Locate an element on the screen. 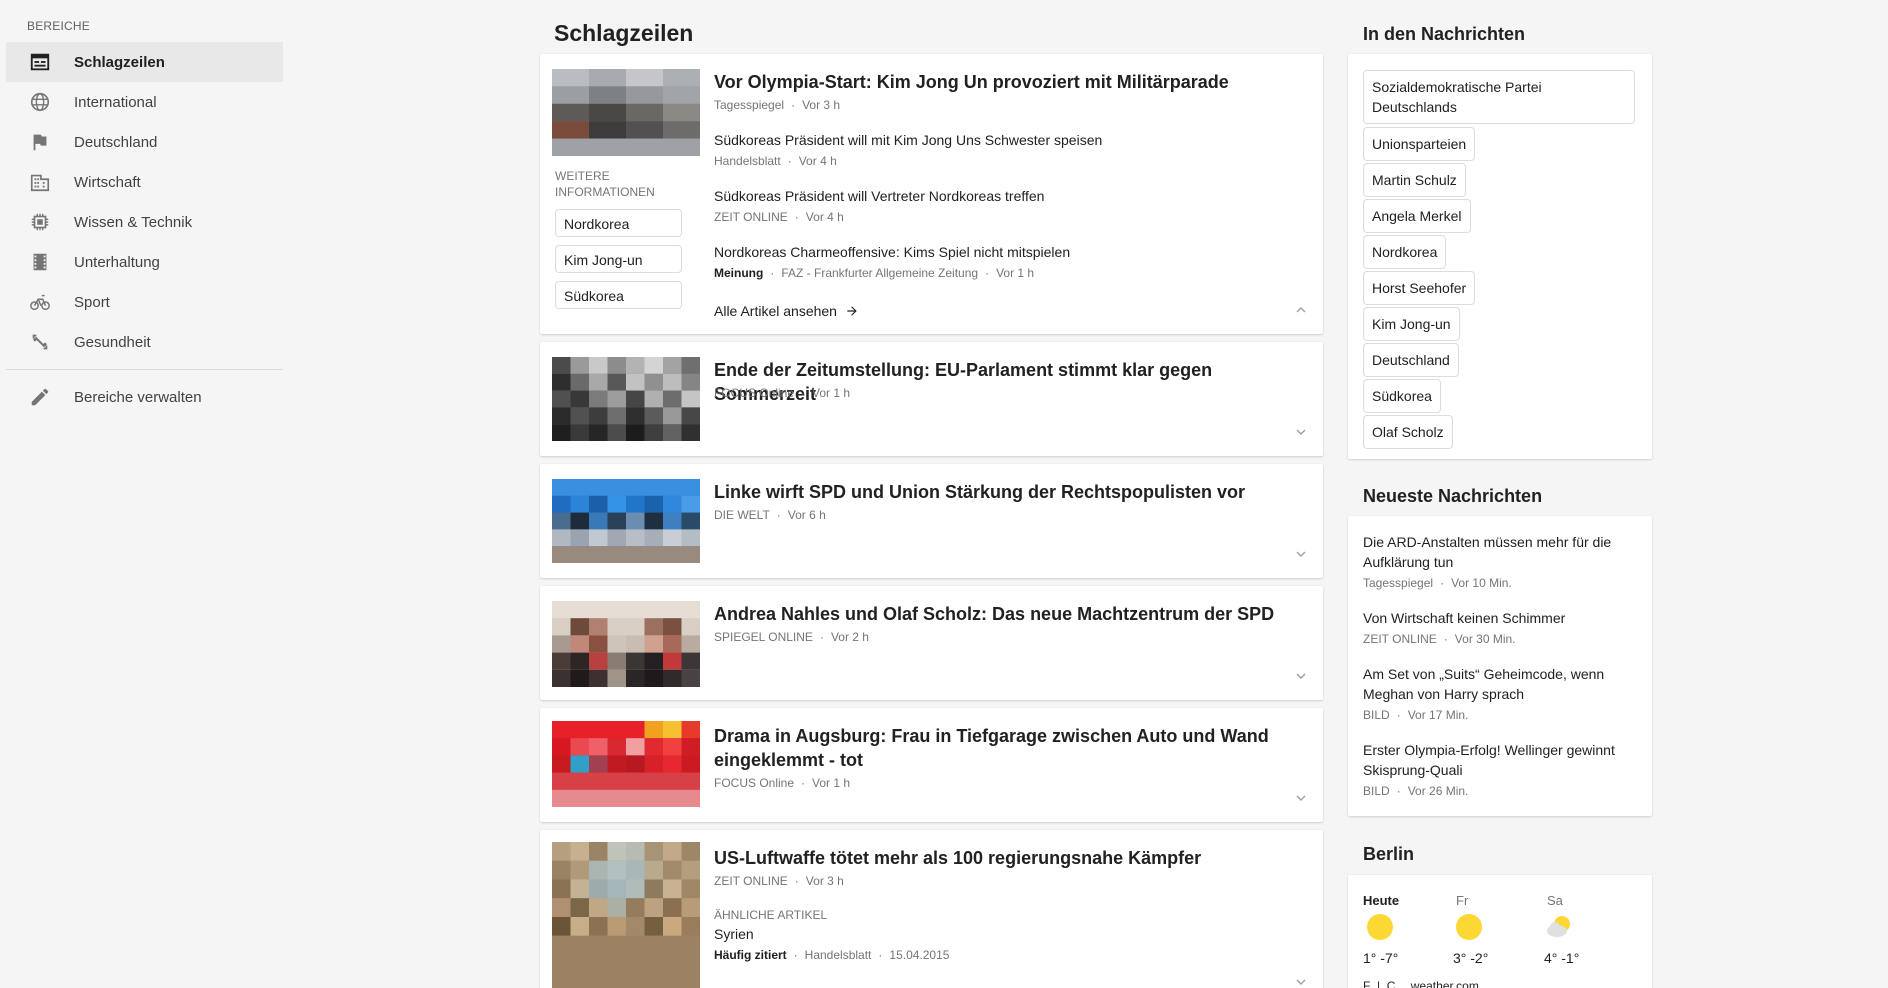  story-meta: ZEIT ONLINE · Vor 3 h is located at coordinates (779, 881).